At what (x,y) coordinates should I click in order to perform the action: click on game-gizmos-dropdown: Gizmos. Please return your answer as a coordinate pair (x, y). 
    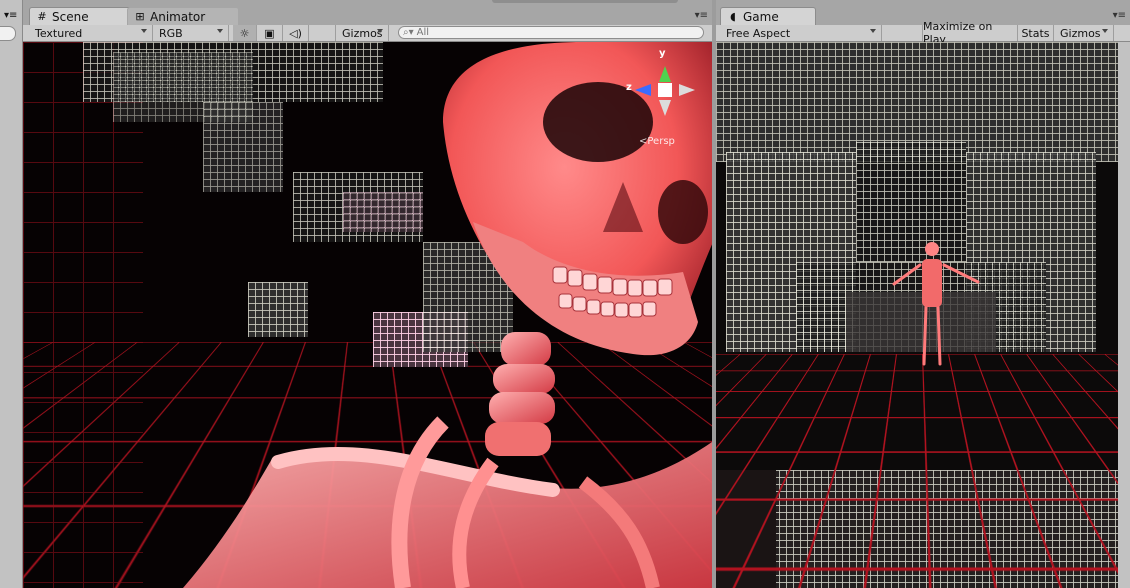
    Looking at the image, I should click on (1084, 33).